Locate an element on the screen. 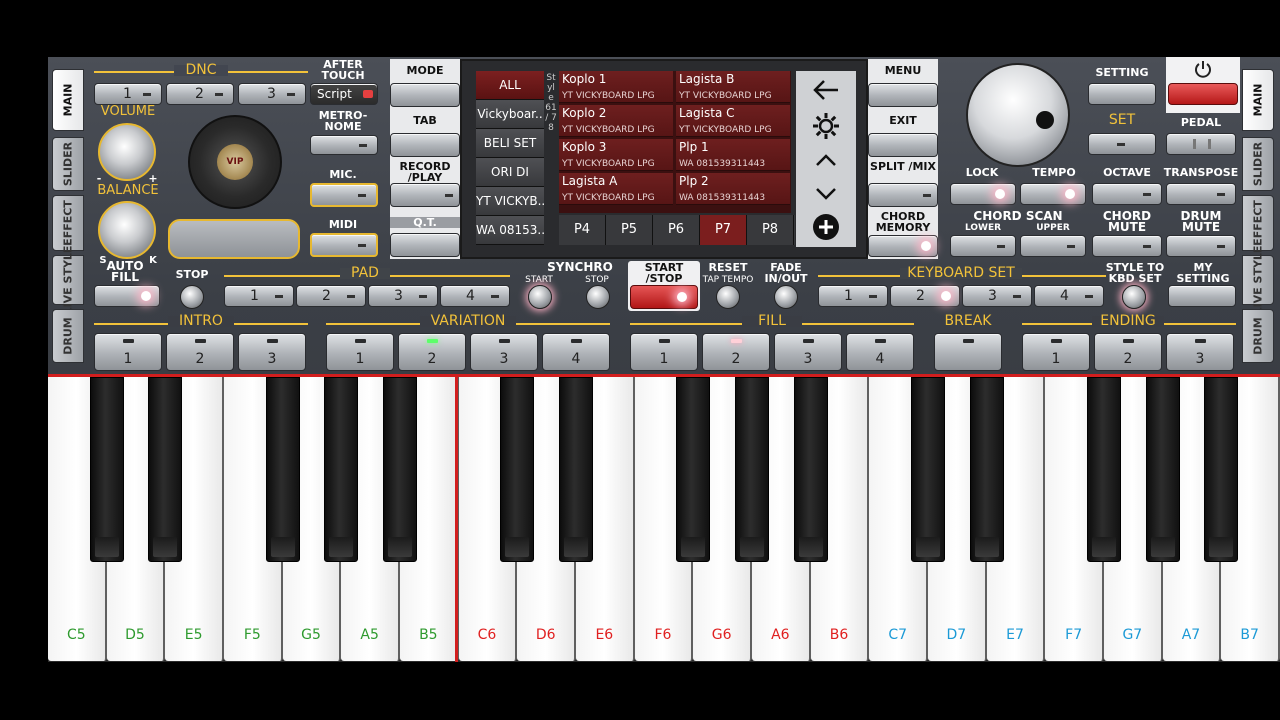  tab-live-style-right: LIVE STYLE is located at coordinates (1258, 280).